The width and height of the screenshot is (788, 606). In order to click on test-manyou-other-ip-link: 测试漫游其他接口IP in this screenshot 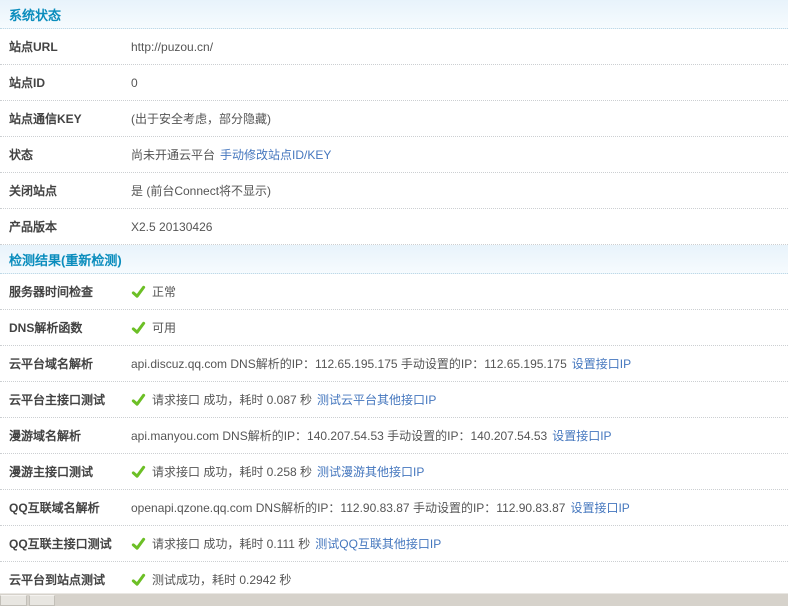, I will do `click(370, 471)`.